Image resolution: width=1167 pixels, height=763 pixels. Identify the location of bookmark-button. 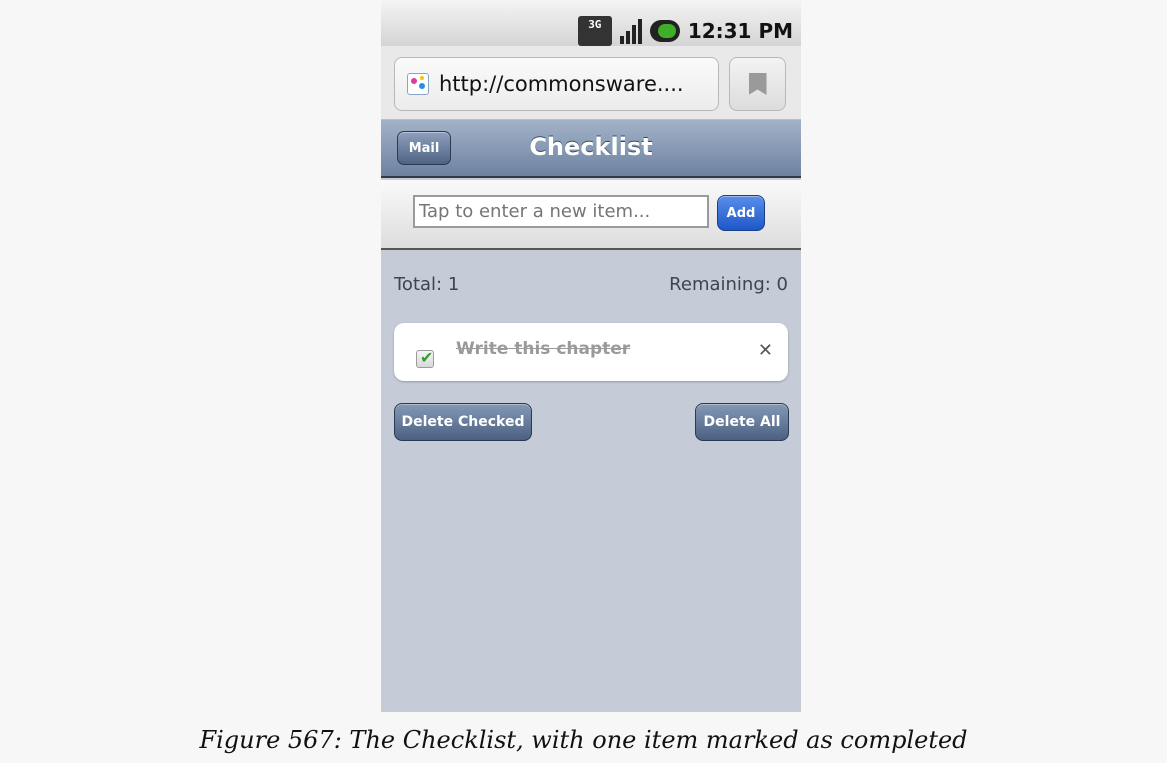
(757, 84).